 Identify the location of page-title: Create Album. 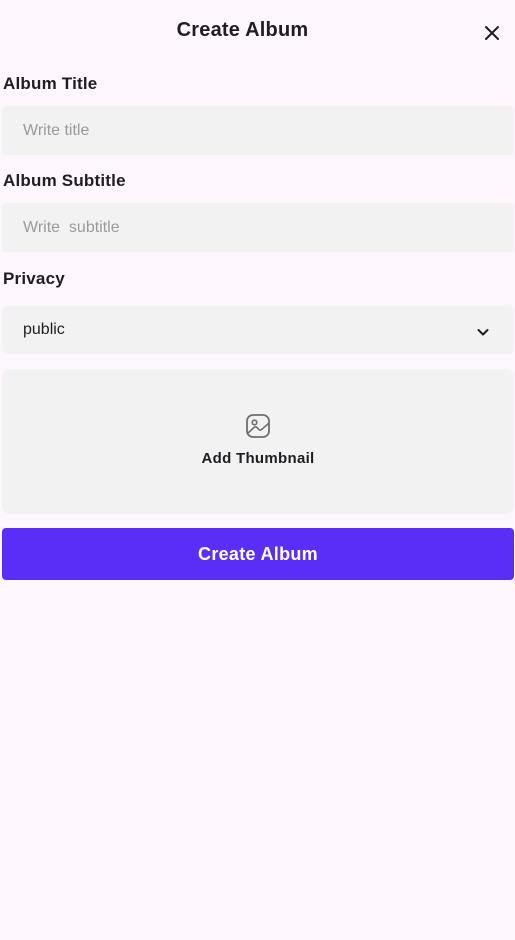
(242, 30).